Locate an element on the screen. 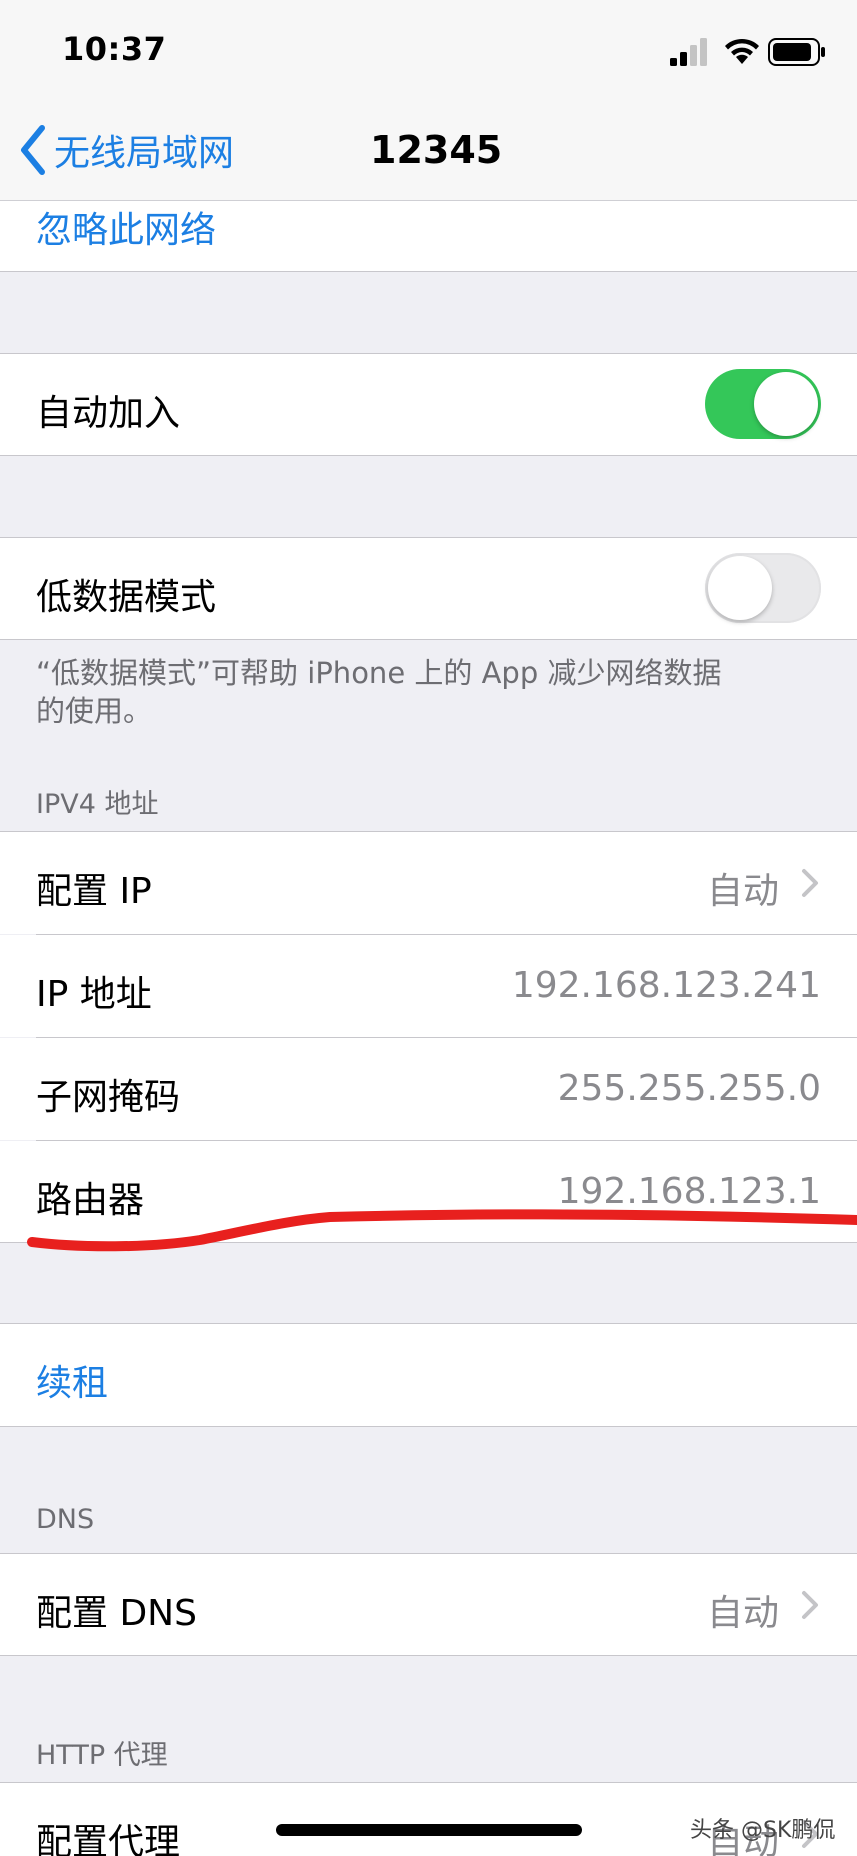 The height and width of the screenshot is (1856, 857). router-label: 路由器 is located at coordinates (90, 1200).